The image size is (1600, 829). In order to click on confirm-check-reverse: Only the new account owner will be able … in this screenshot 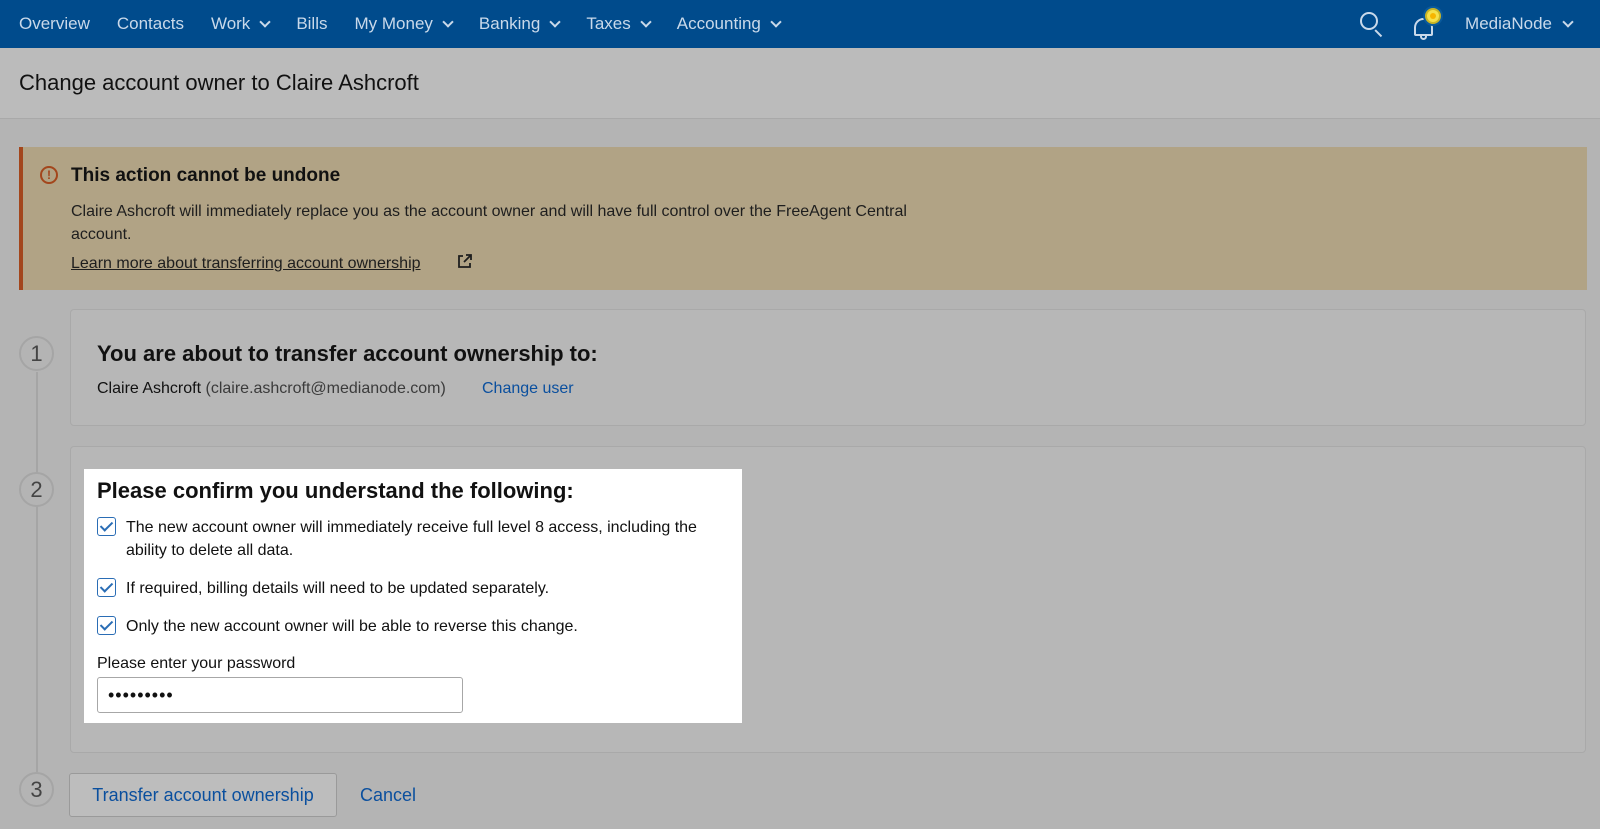, I will do `click(337, 626)`.